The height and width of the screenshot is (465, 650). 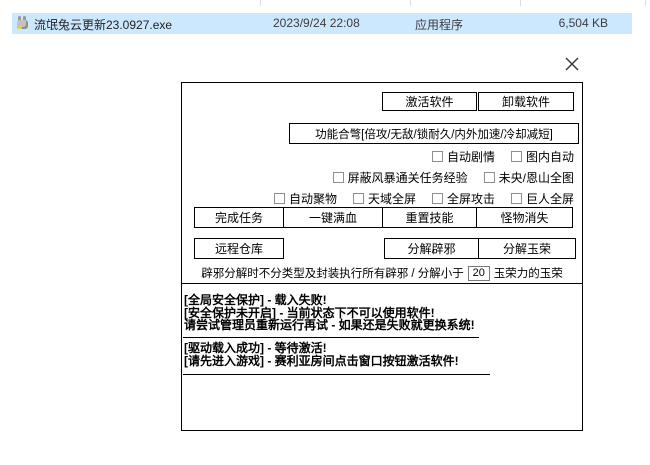 I want to click on close-icon, so click(x=572, y=64).